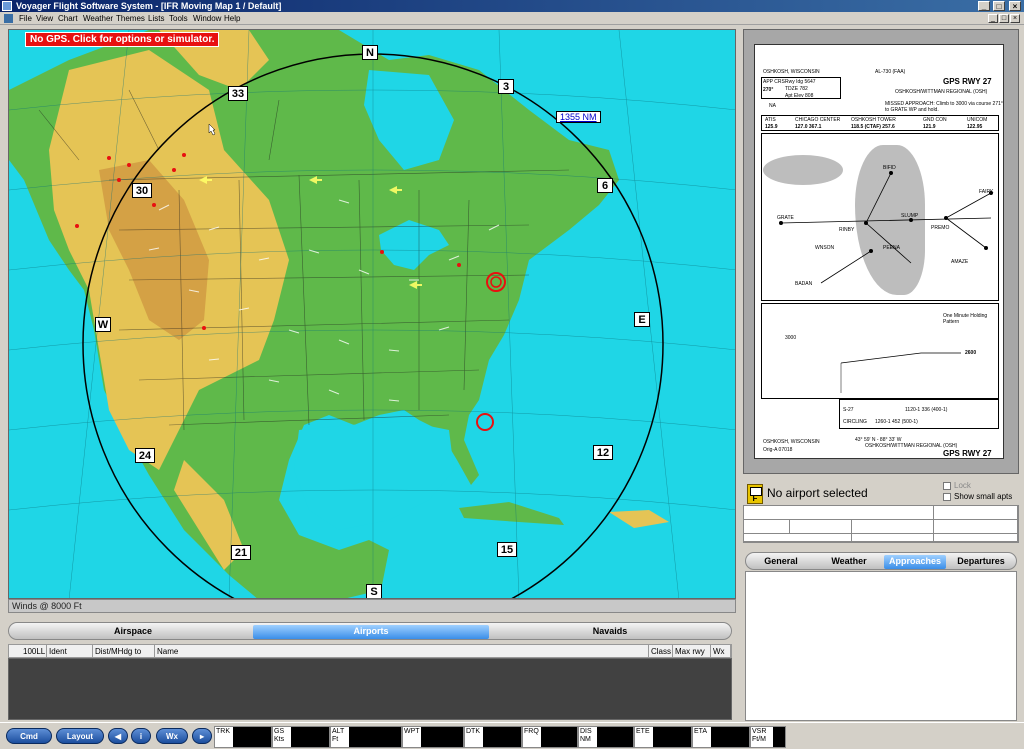 This screenshot has height=749, width=1024. I want to click on col-wx: Wx, so click(721, 651).